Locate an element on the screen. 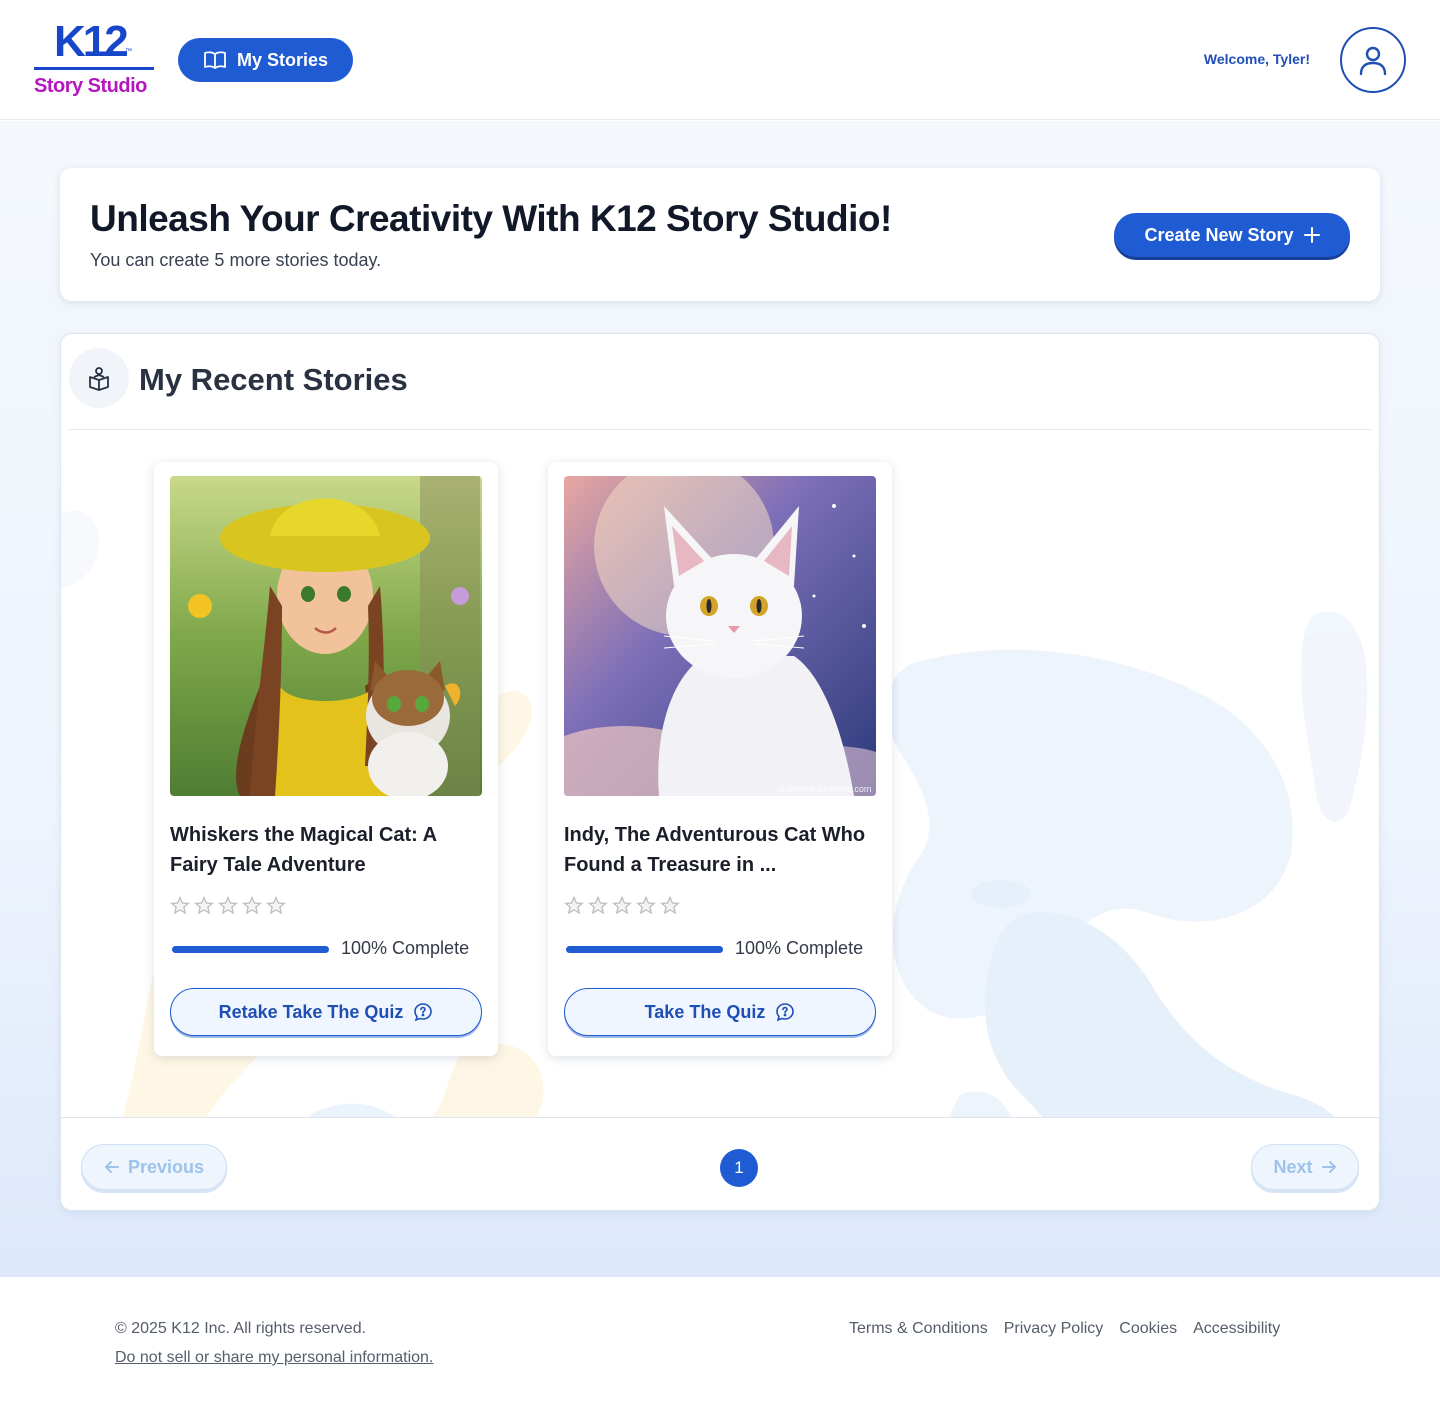 Image resolution: width=1440 pixels, height=1410 pixels. story-illustration-girl-and-cat is located at coordinates (326, 636).